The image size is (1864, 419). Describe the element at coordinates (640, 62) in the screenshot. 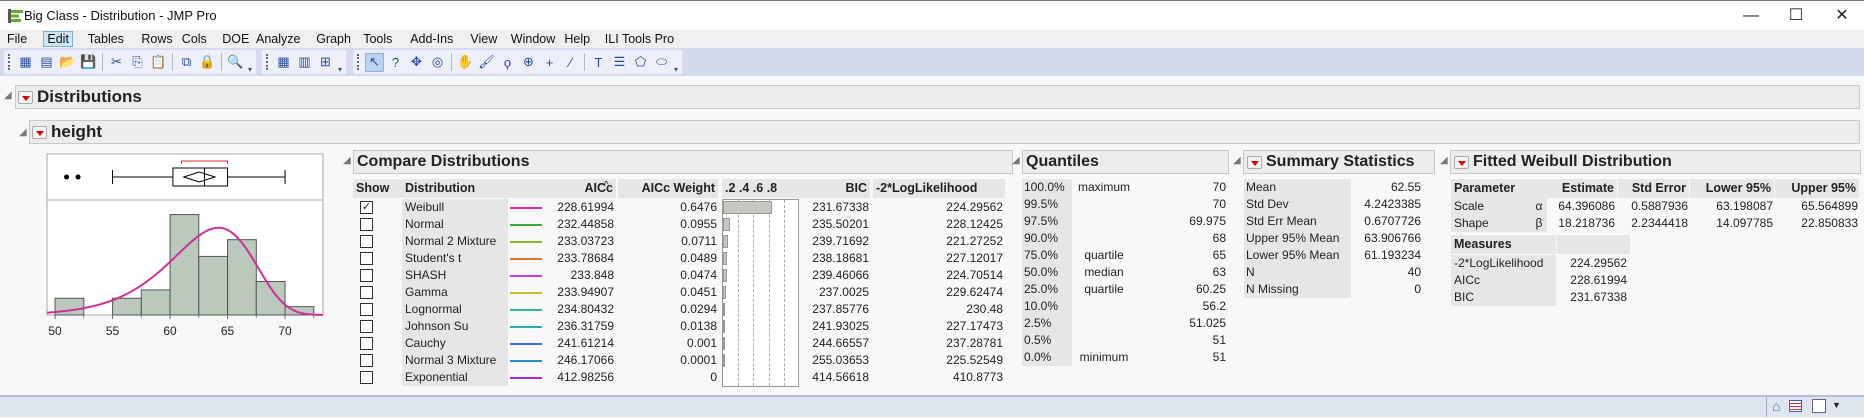

I see `polygon-icon: ⬠` at that location.